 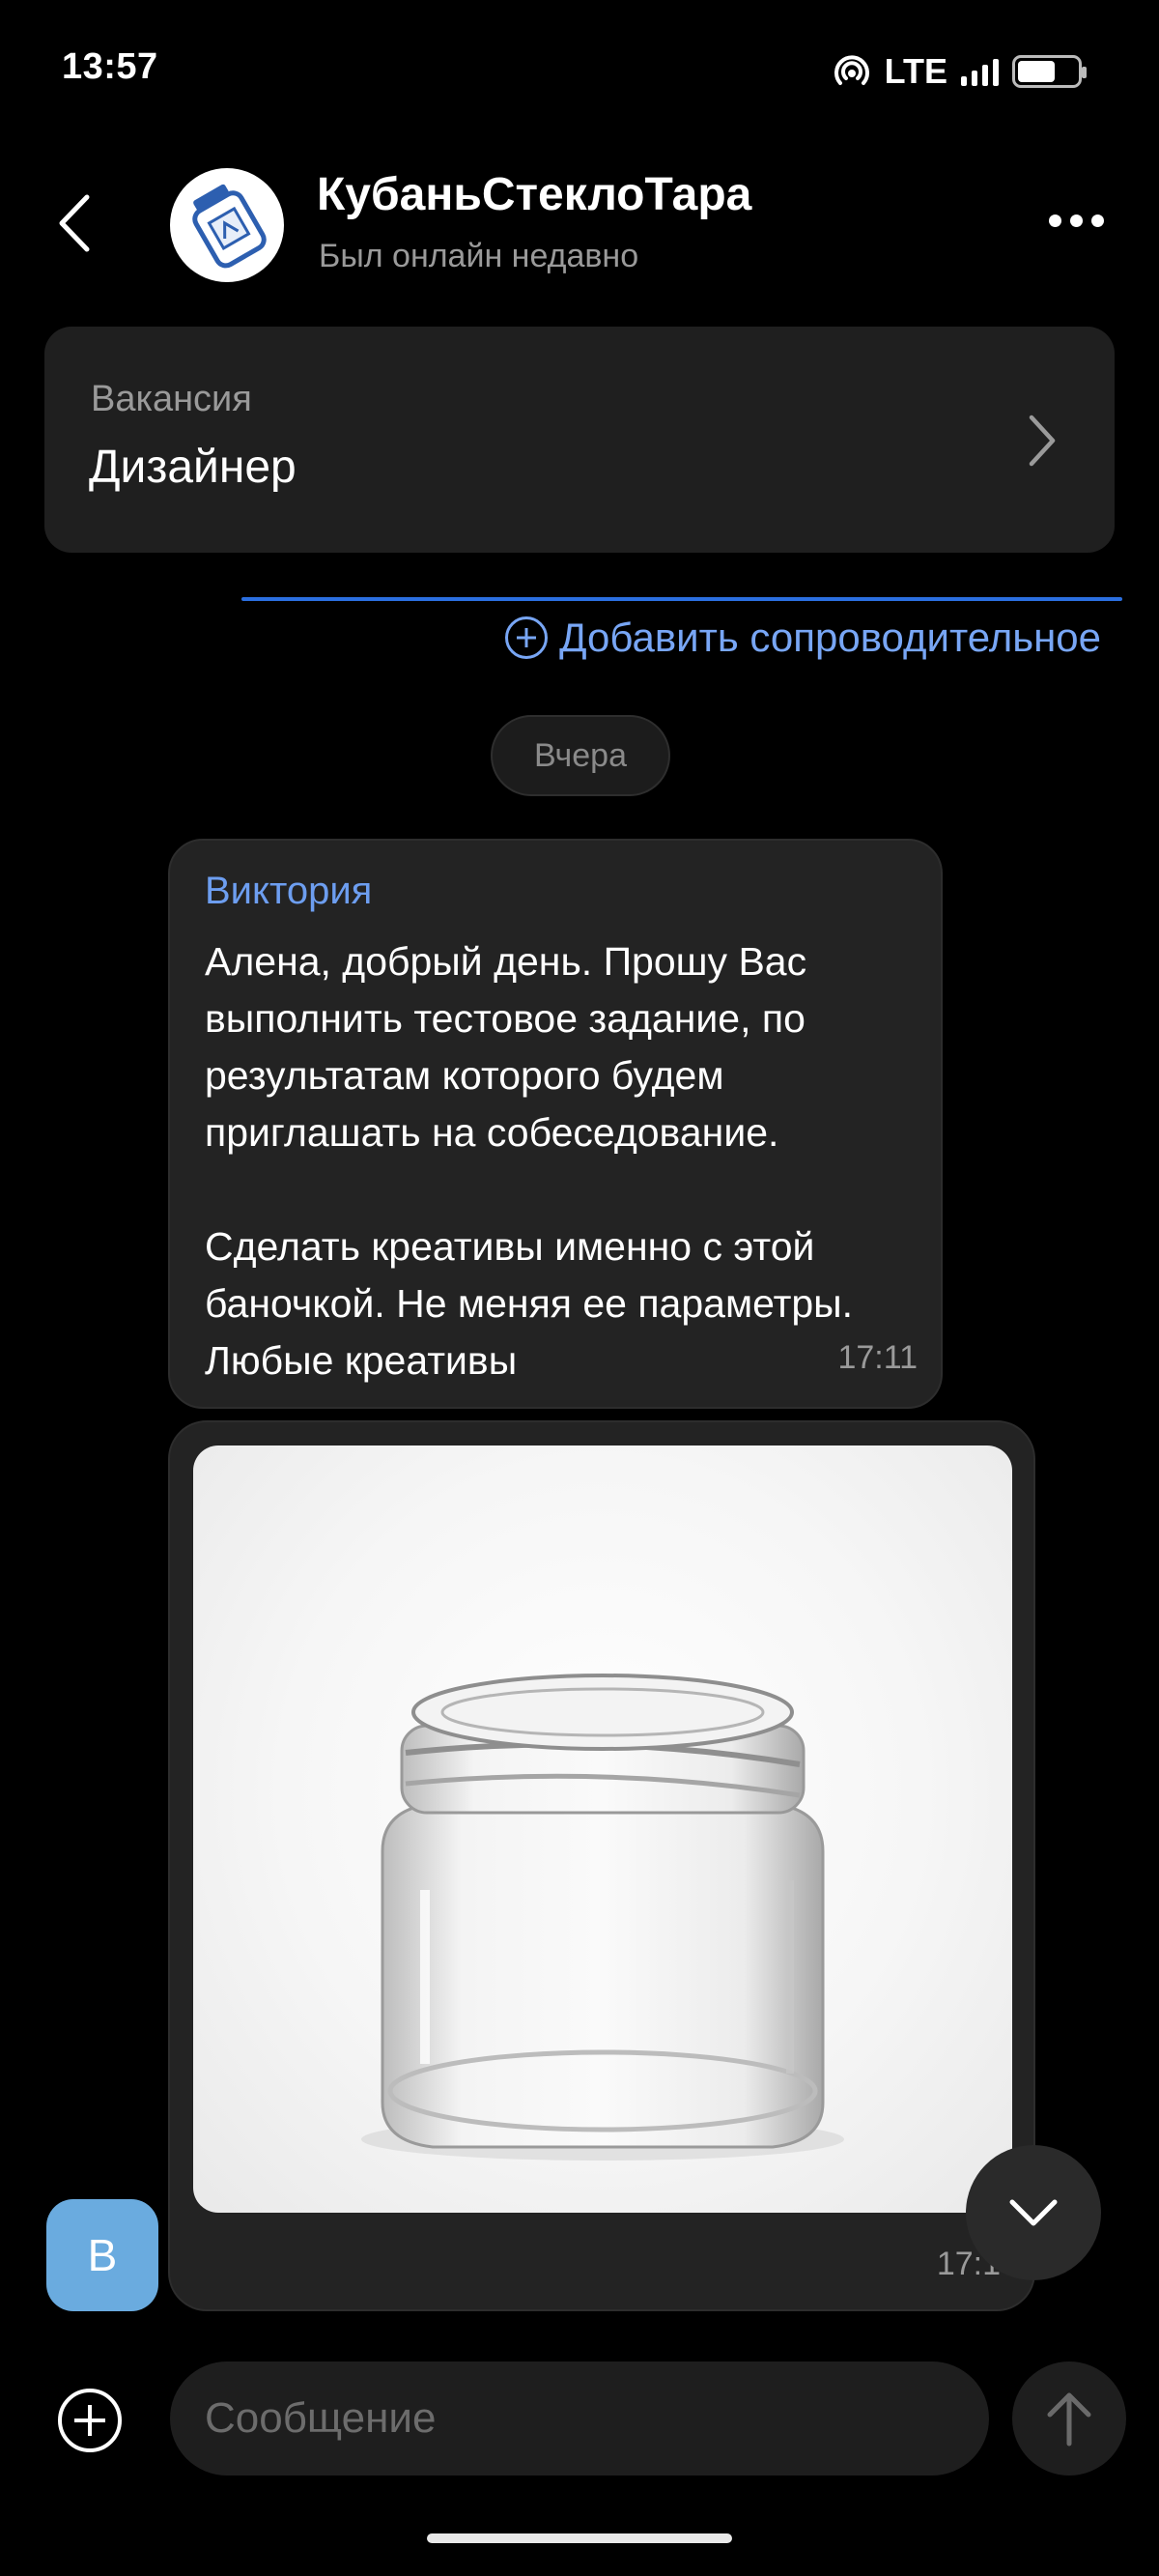 What do you see at coordinates (479, 256) in the screenshot?
I see `last-seen-status: Был онлайн недавно` at bounding box center [479, 256].